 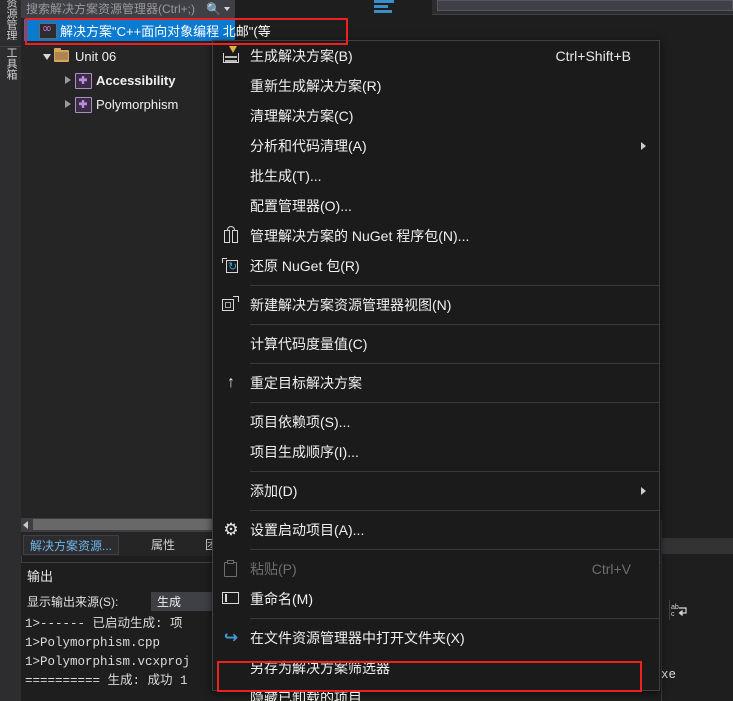 What do you see at coordinates (436, 491) in the screenshot?
I see `menu-item-add: 添加(D)` at bounding box center [436, 491].